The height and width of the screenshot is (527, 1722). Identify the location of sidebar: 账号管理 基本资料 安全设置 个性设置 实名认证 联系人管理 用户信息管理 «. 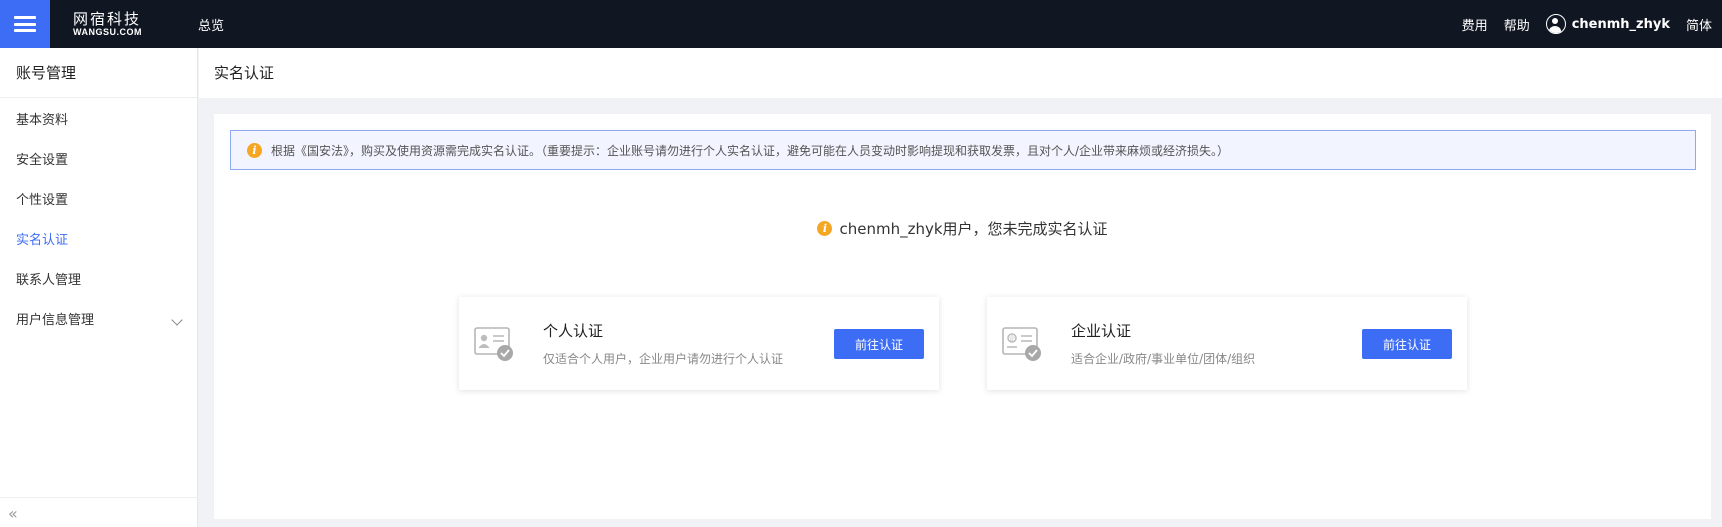
(99, 287).